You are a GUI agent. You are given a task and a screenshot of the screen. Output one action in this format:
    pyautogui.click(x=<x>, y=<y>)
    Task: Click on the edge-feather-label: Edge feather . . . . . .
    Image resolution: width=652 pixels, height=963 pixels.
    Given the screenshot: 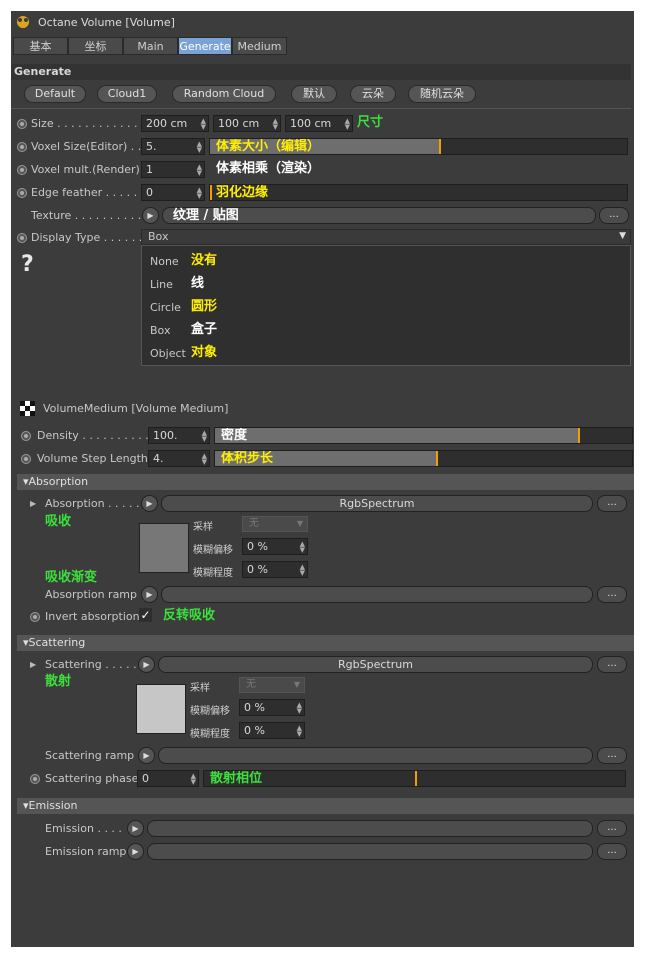 What is the action you would take?
    pyautogui.click(x=88, y=192)
    